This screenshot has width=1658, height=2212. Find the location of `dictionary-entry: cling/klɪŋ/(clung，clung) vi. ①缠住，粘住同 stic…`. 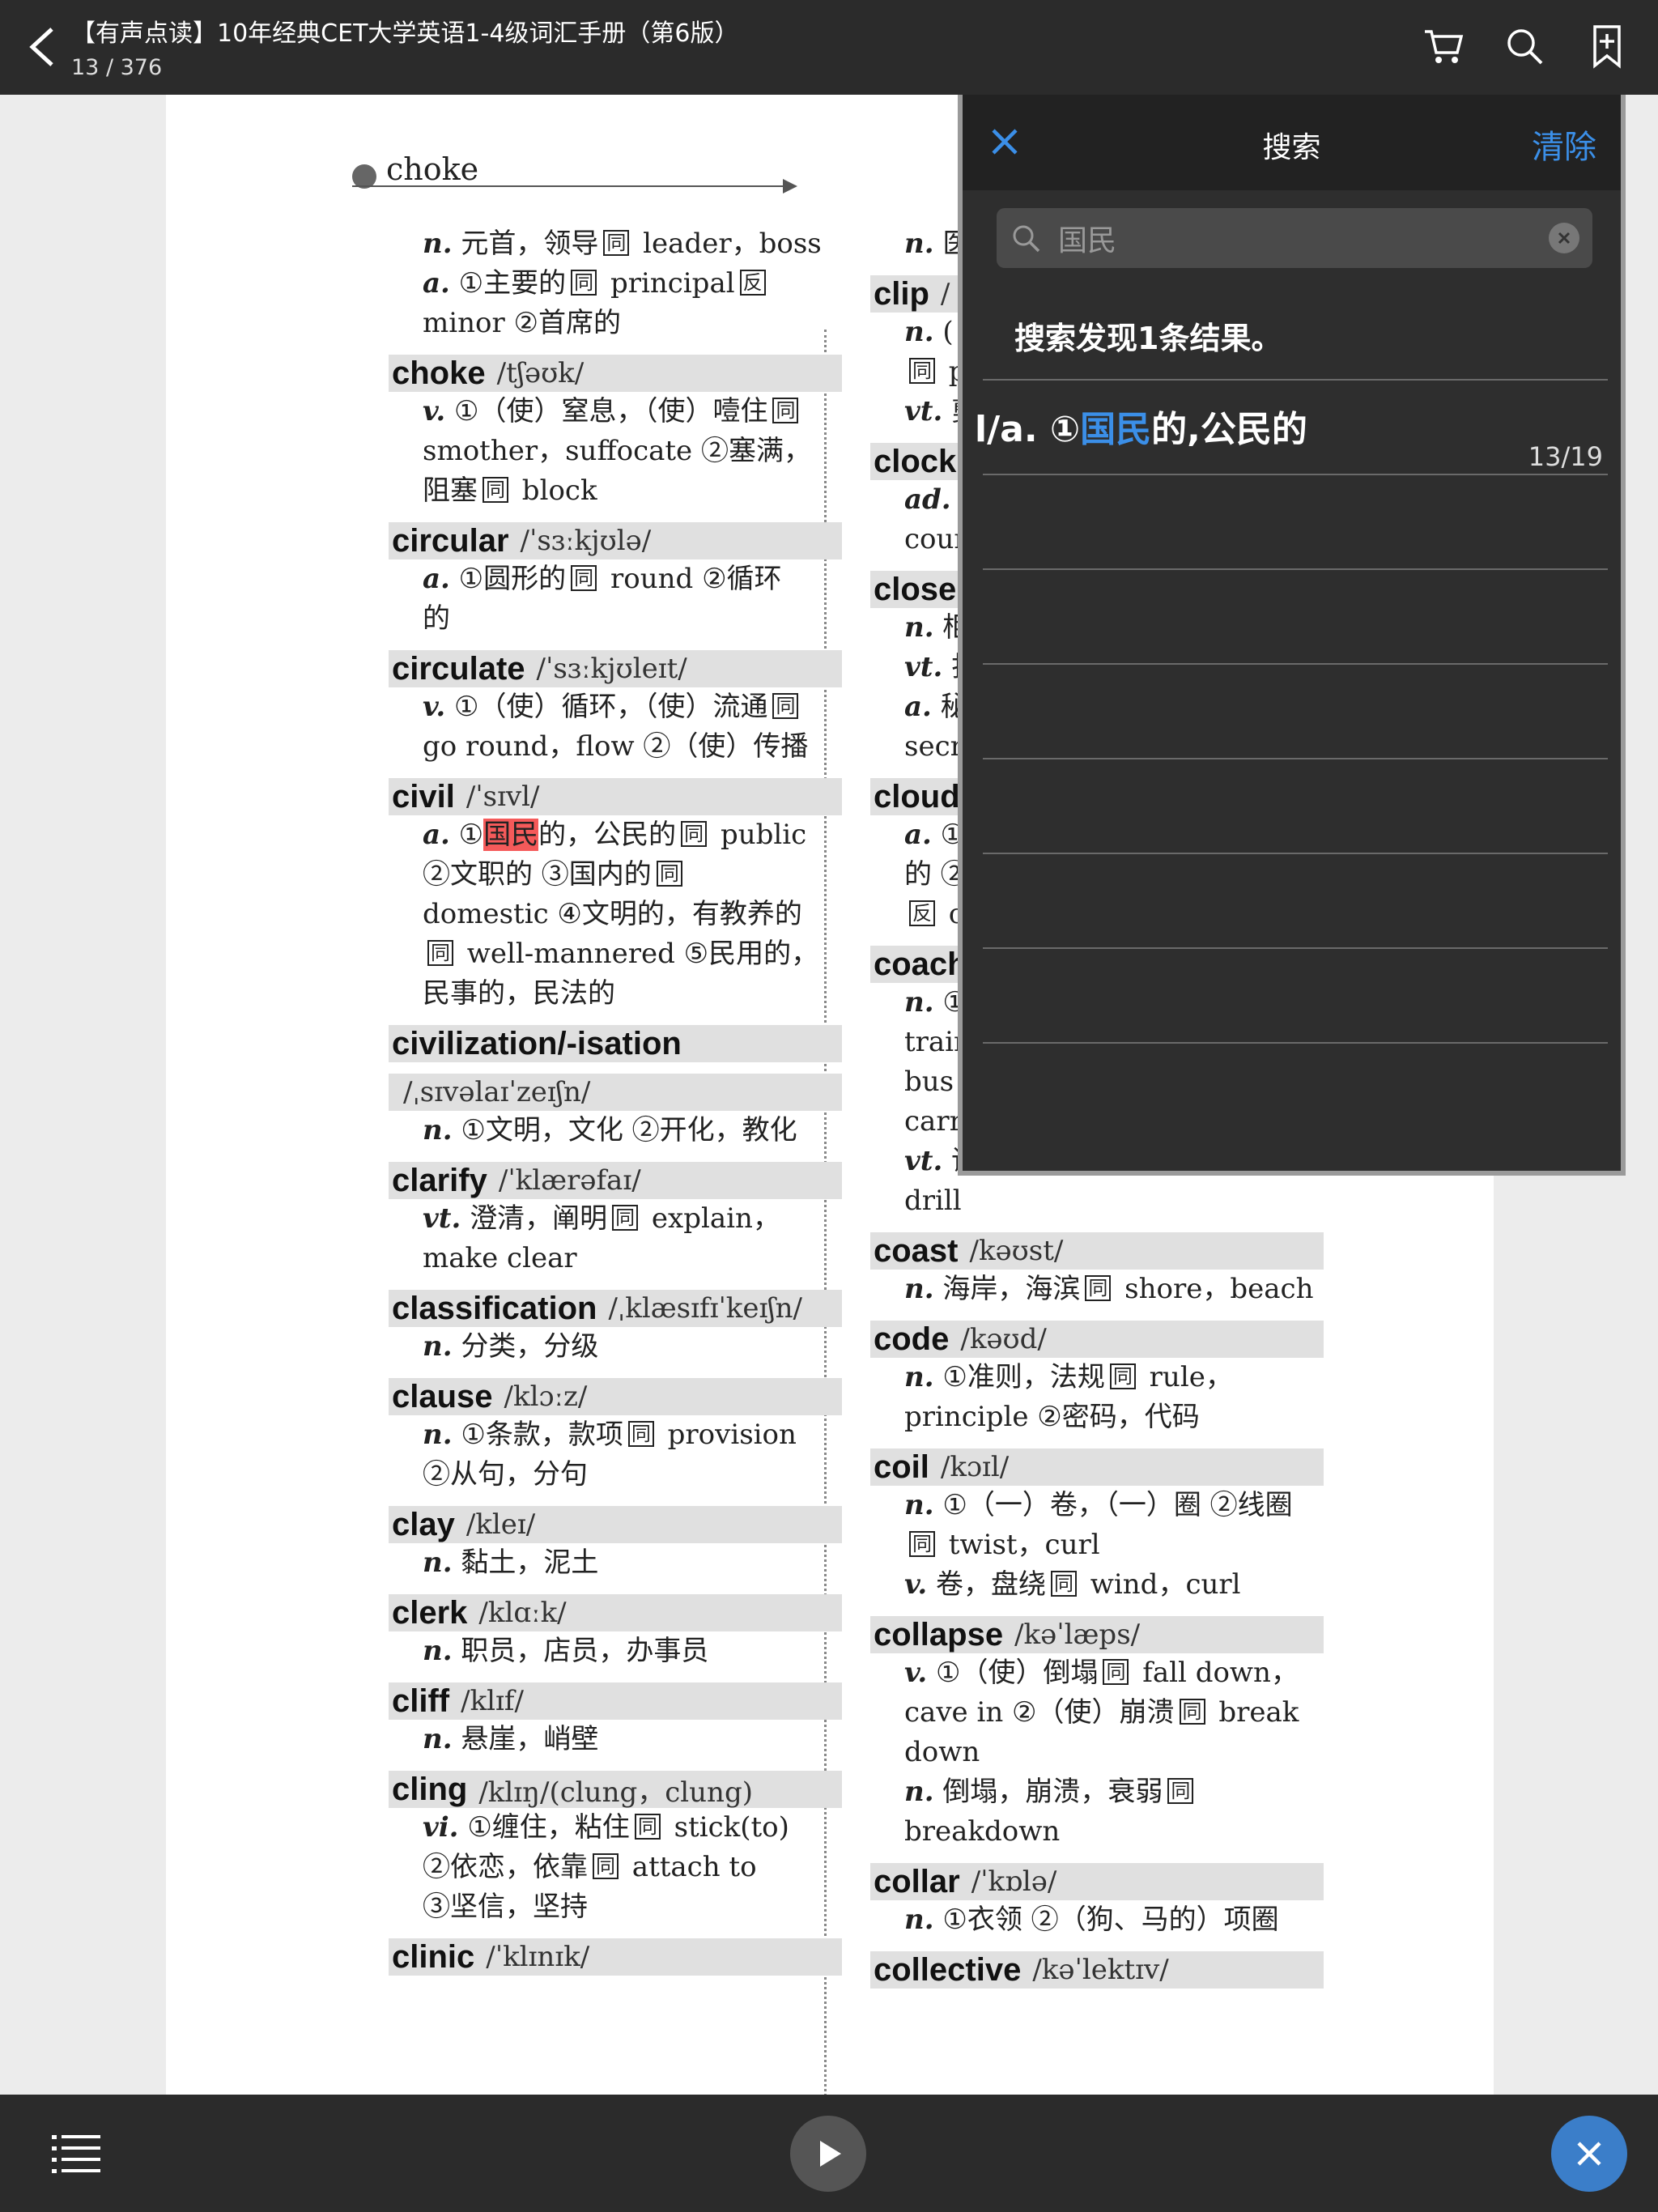

dictionary-entry: cling/klɪŋ/(clung，clung) vi. ①缠住，粘住同 stic… is located at coordinates (615, 1849).